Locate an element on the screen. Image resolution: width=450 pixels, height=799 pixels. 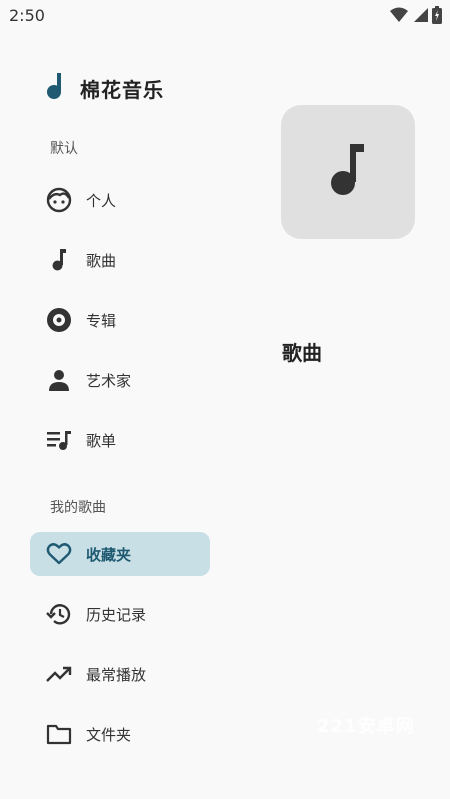
nav-item-albums: 专辑 is located at coordinates (120, 320).